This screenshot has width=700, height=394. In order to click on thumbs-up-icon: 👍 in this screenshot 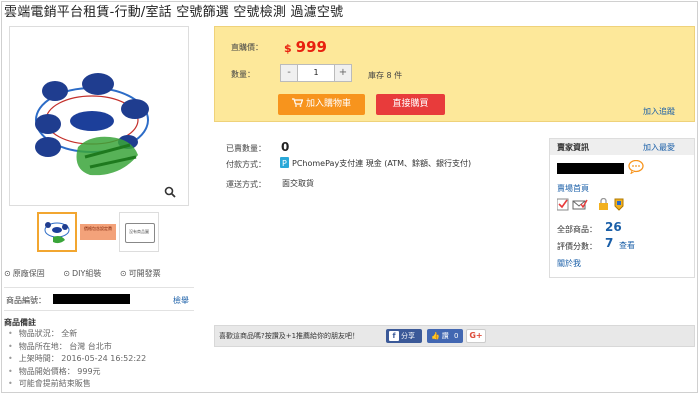, I will do `click(435, 336)`.